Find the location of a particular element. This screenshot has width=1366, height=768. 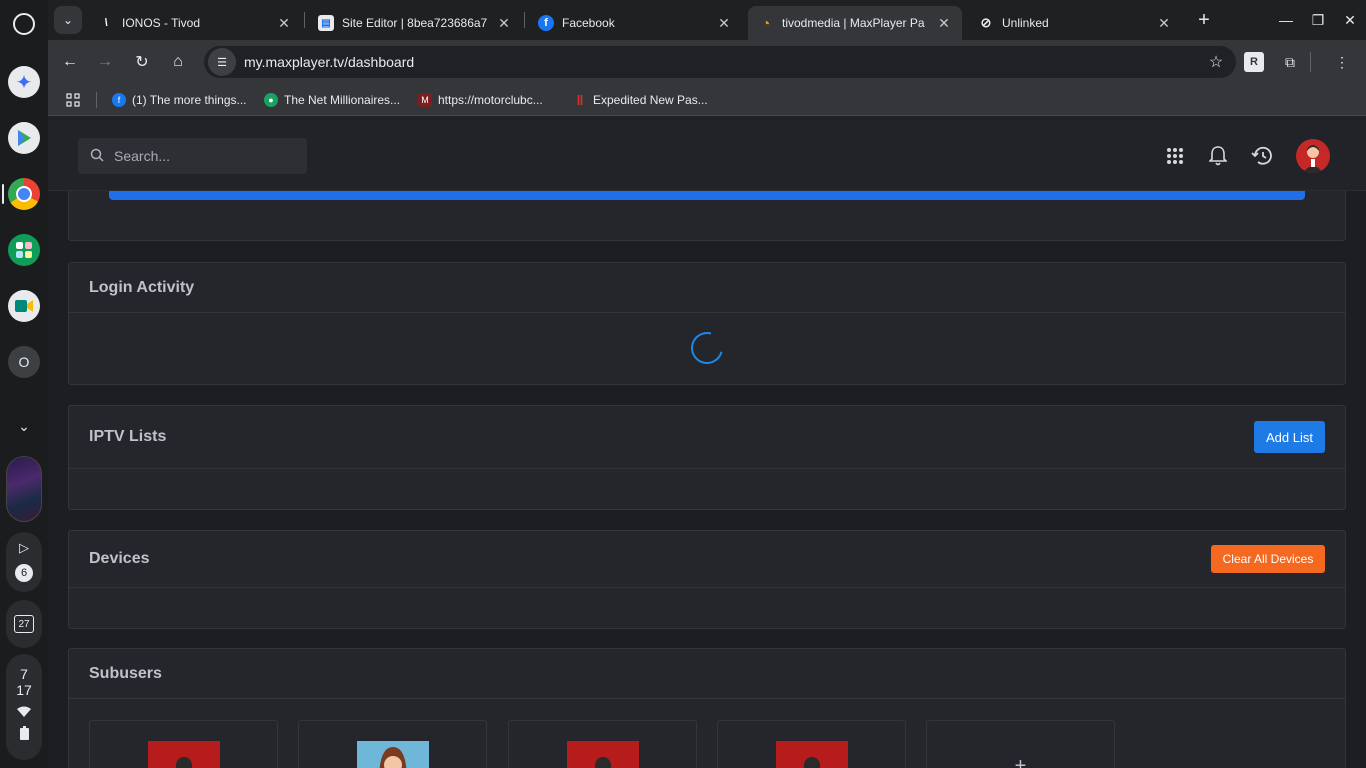

launcher-icon is located at coordinates (24, 24).